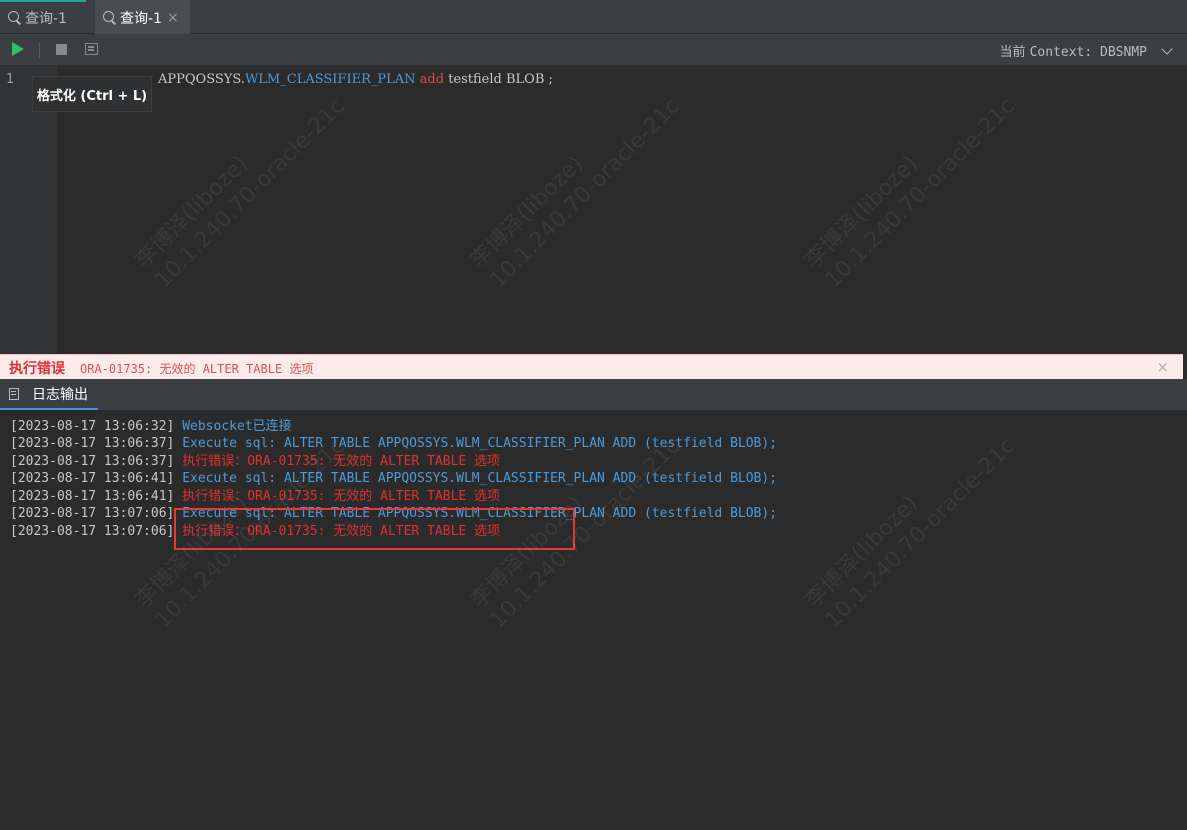 Image resolution: width=1187 pixels, height=830 pixels. I want to click on context-prefix: 当前, so click(1012, 52).